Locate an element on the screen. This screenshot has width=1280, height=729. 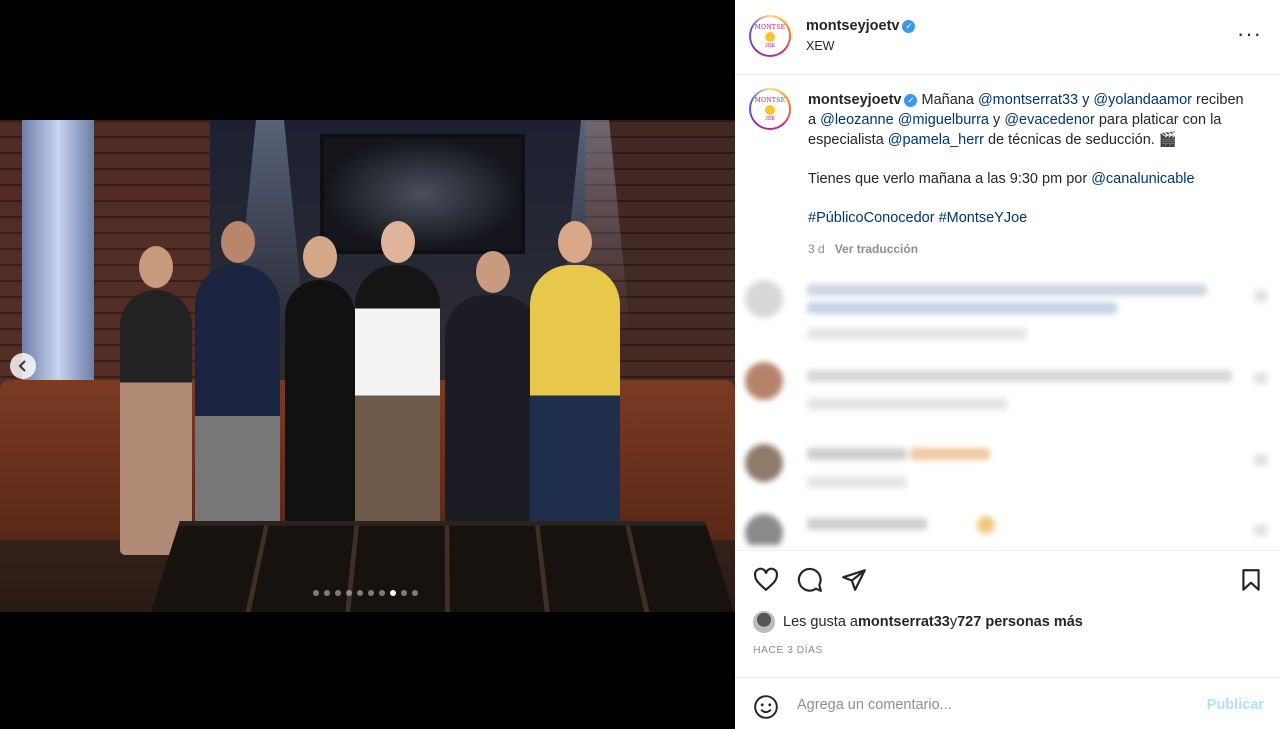
more-icon: ··· is located at coordinates (1249, 34).